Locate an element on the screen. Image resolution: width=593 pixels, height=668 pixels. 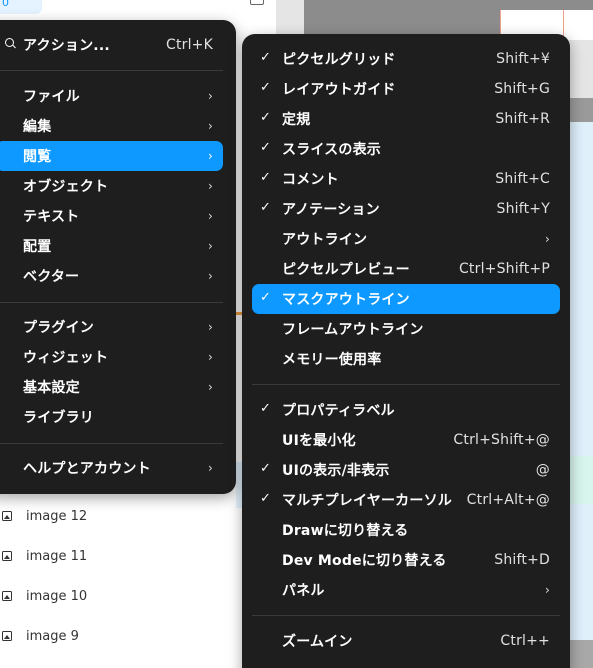
menu-item-shortcut: @ is located at coordinates (542, 470).